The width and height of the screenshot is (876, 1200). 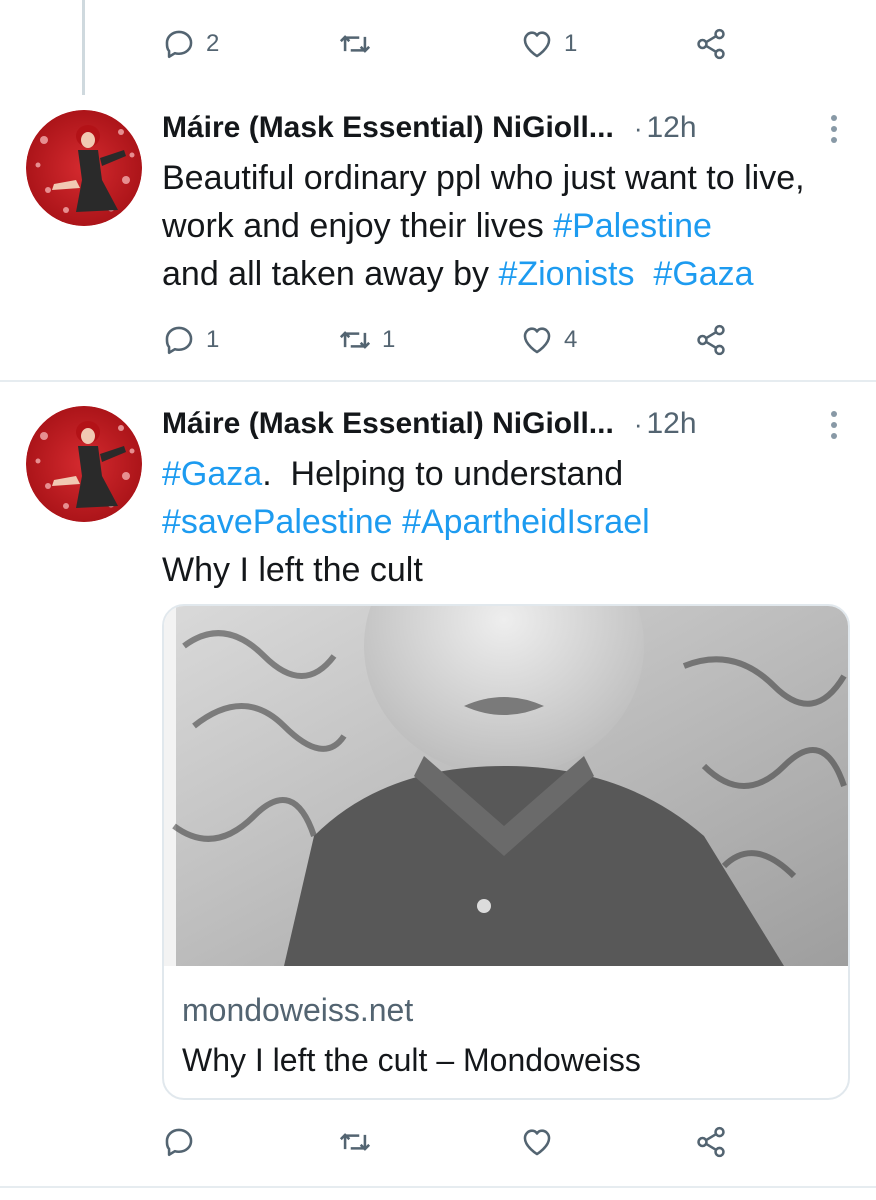 I want to click on like-button, so click(x=537, y=1142).